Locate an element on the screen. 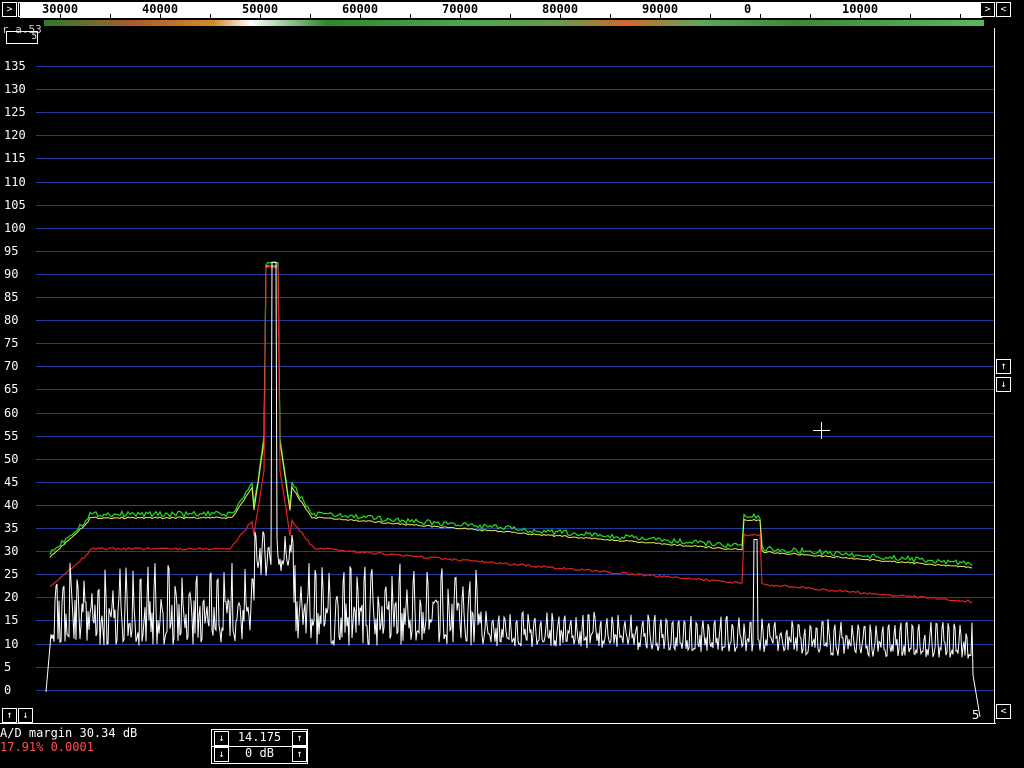  freq-down-button: ↓ is located at coordinates (221, 738).